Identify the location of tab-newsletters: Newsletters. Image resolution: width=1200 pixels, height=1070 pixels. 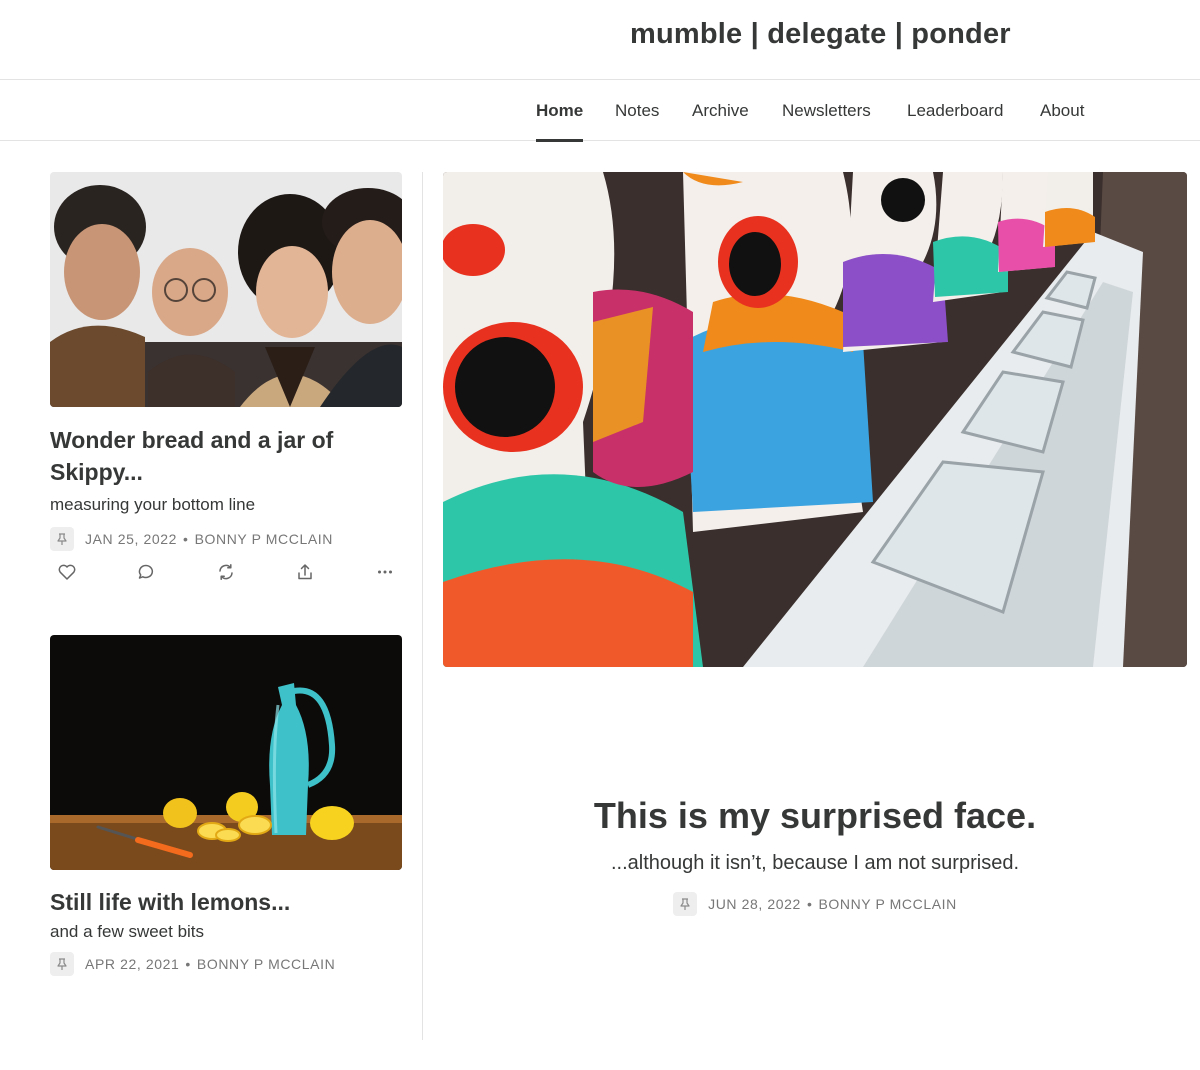
(826, 110).